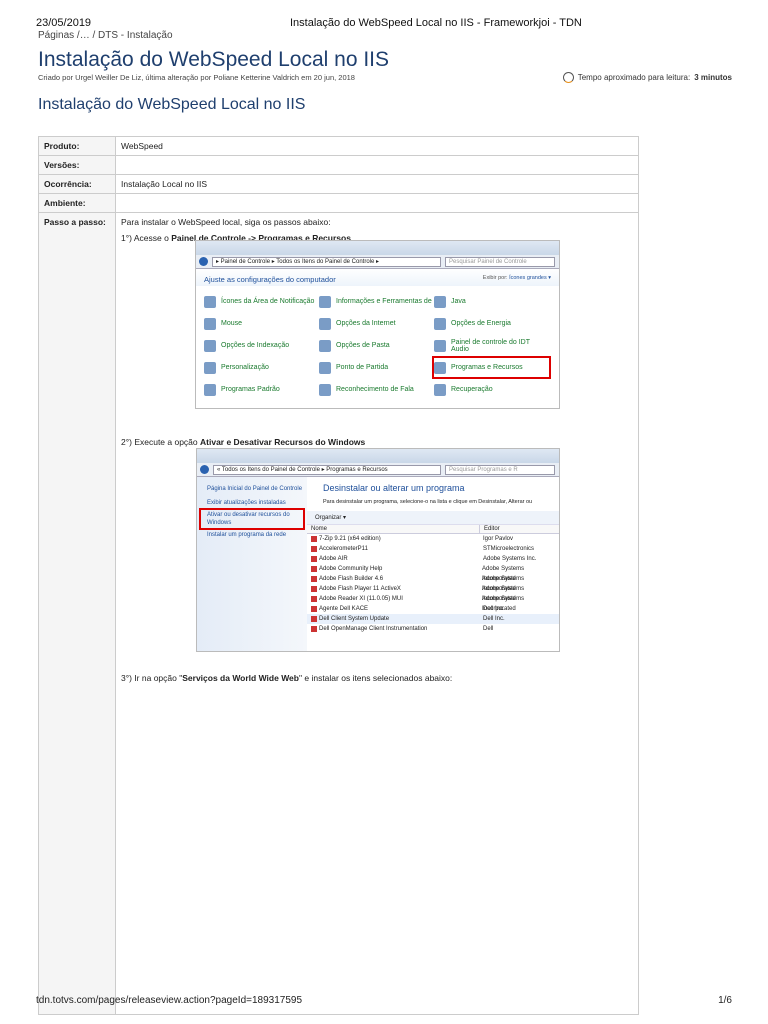 This screenshot has height=1024, width=768. Describe the element at coordinates (491, 529) in the screenshot. I see `col-editor: Editor` at that location.